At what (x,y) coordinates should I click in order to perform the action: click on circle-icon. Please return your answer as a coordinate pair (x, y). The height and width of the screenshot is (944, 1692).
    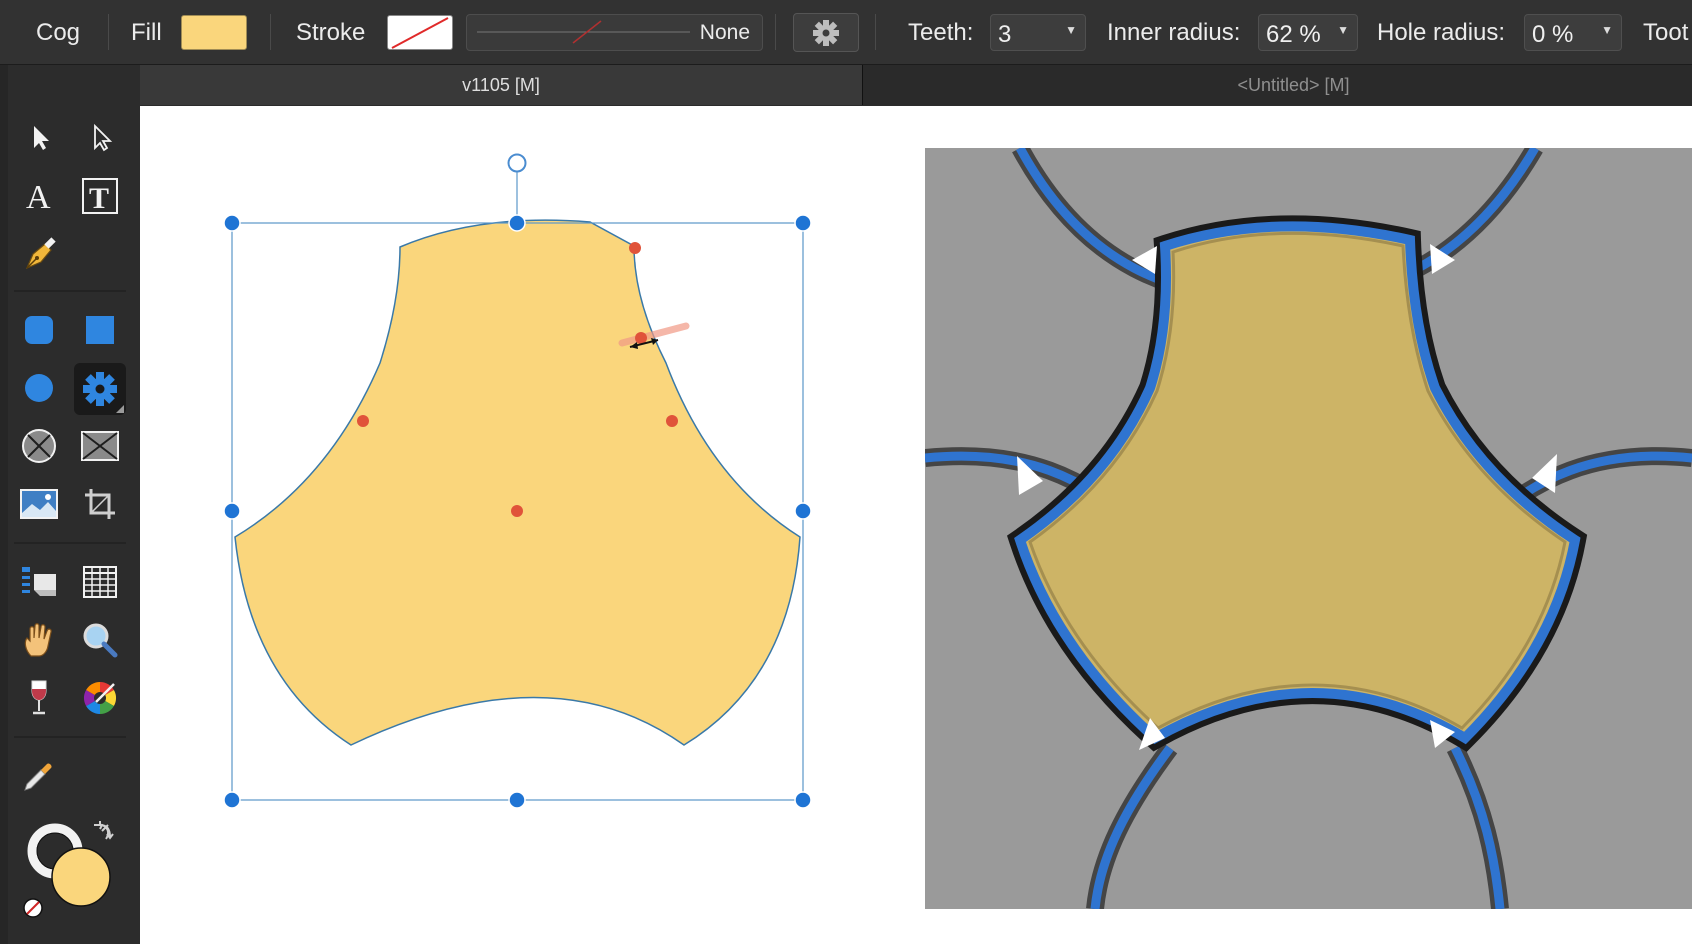
    Looking at the image, I should click on (39, 388).